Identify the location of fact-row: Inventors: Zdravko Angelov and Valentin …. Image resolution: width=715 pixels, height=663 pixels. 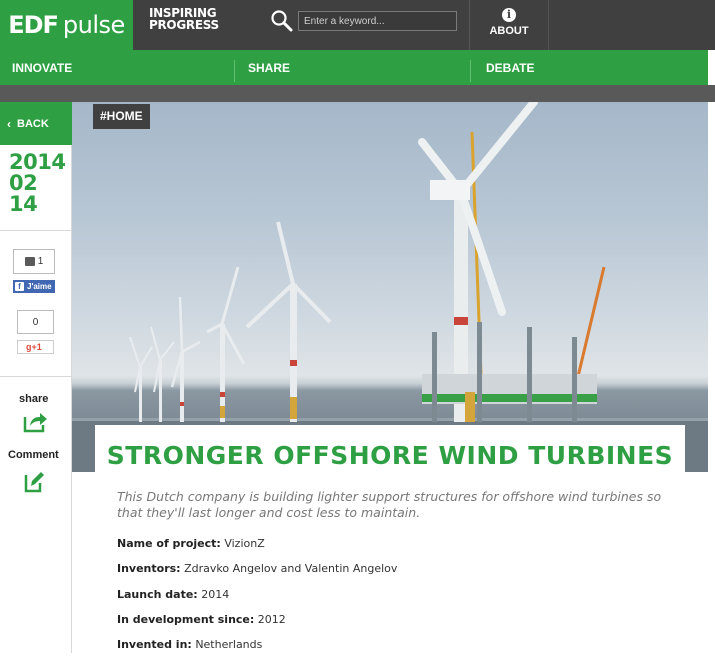
(387, 574).